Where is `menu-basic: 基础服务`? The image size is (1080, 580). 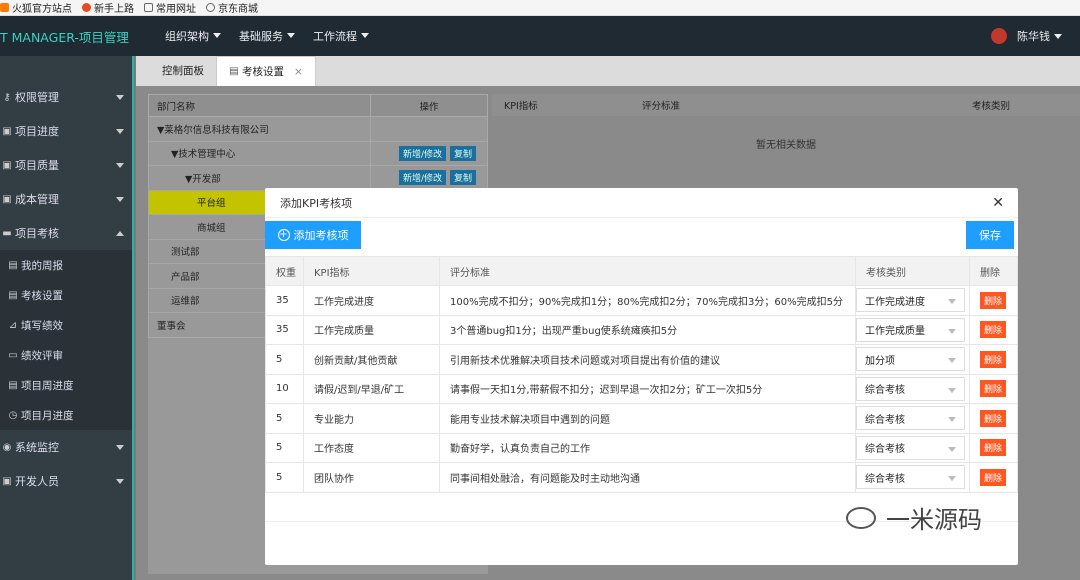
menu-basic: 基础服务 is located at coordinates (267, 36).